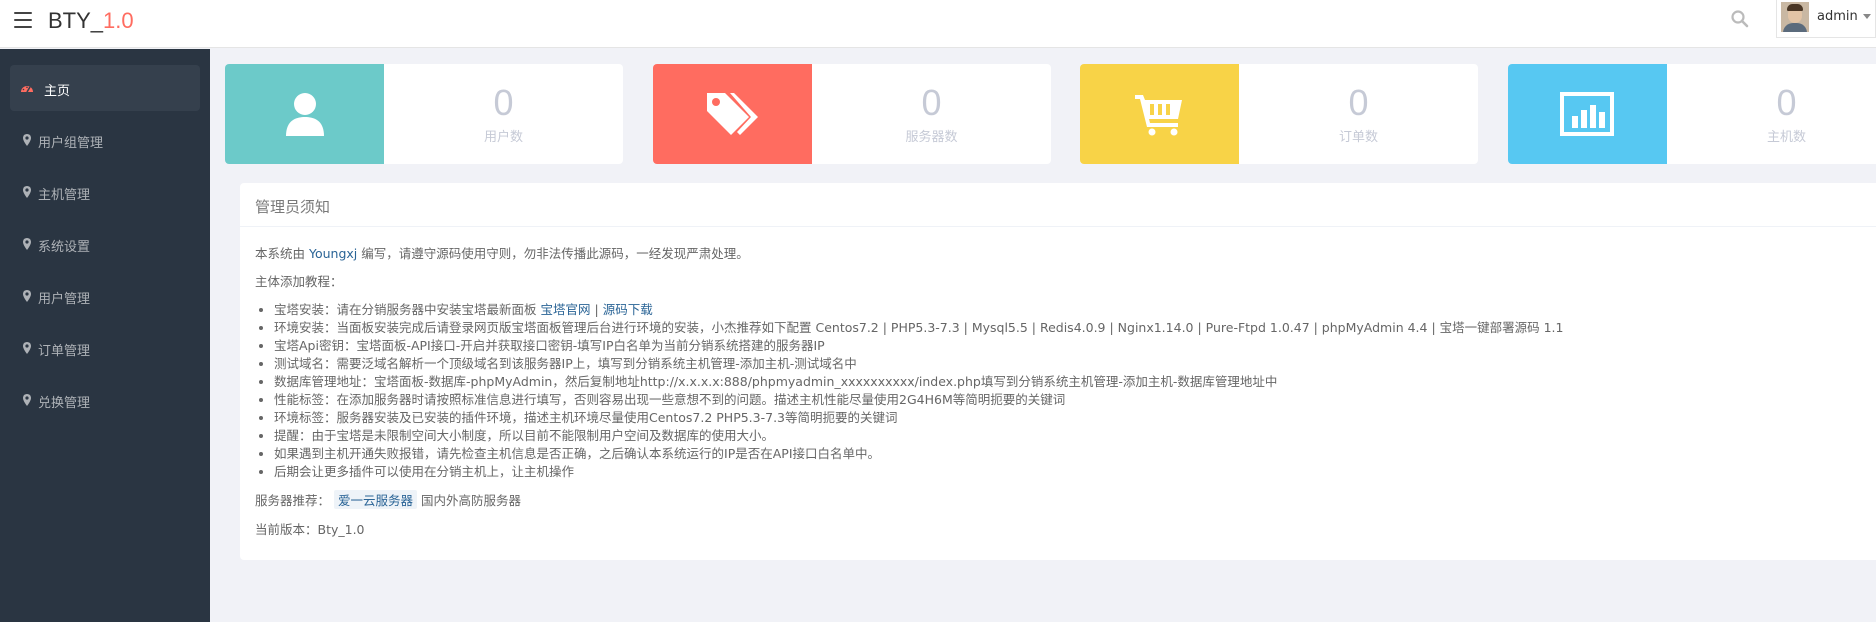 The width and height of the screenshot is (1876, 622). I want to click on sidebar-item-users: 用户管理, so click(105, 296).